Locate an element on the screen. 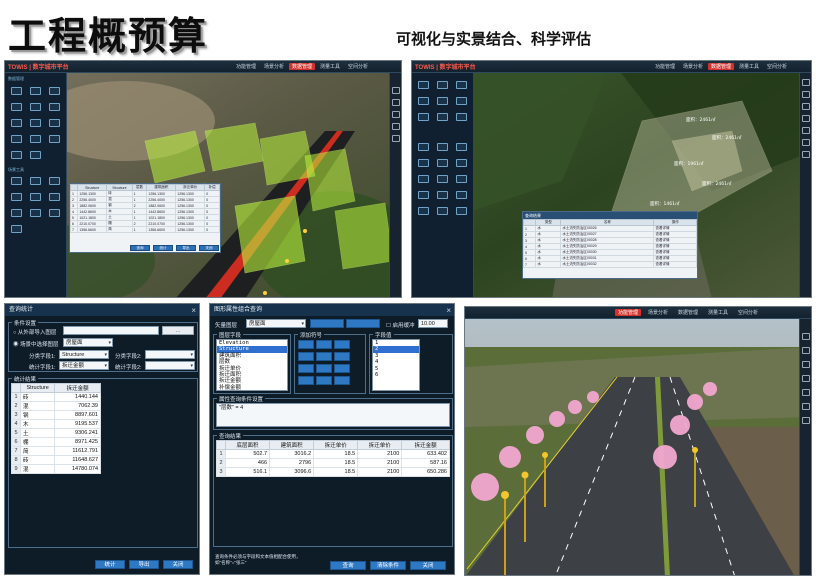 The image size is (816, 580). table-row: 4 木 9195.537 is located at coordinates (56, 424).